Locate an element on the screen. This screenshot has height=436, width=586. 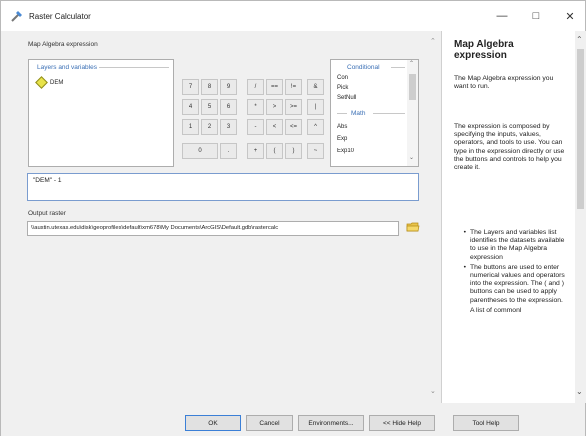
minimize-icon: — is located at coordinates (502, 16).